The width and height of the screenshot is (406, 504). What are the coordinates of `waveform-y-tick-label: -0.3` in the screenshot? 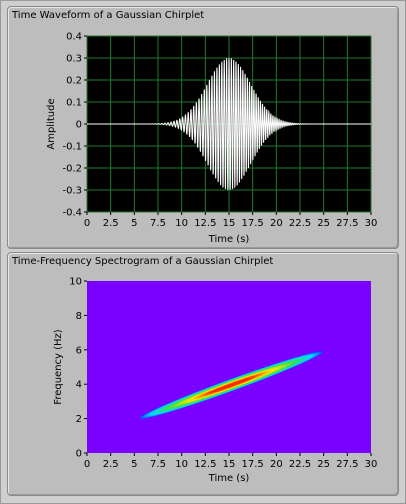 It's located at (72, 191).